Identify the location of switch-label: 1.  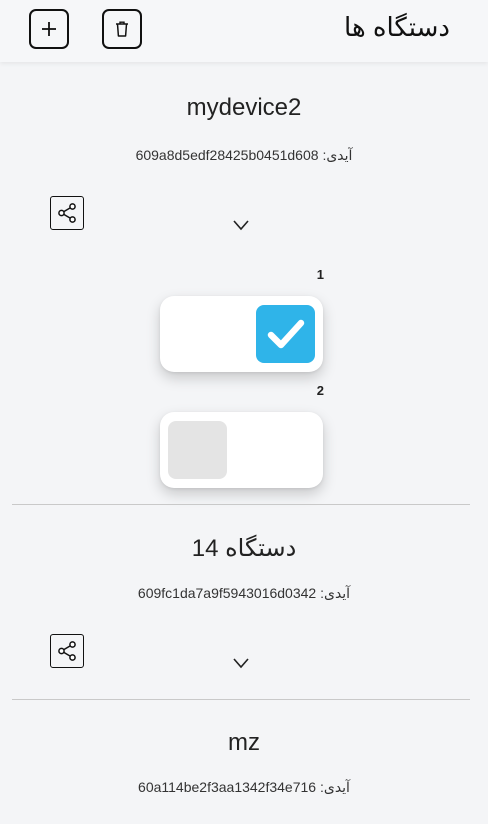
(320, 274).